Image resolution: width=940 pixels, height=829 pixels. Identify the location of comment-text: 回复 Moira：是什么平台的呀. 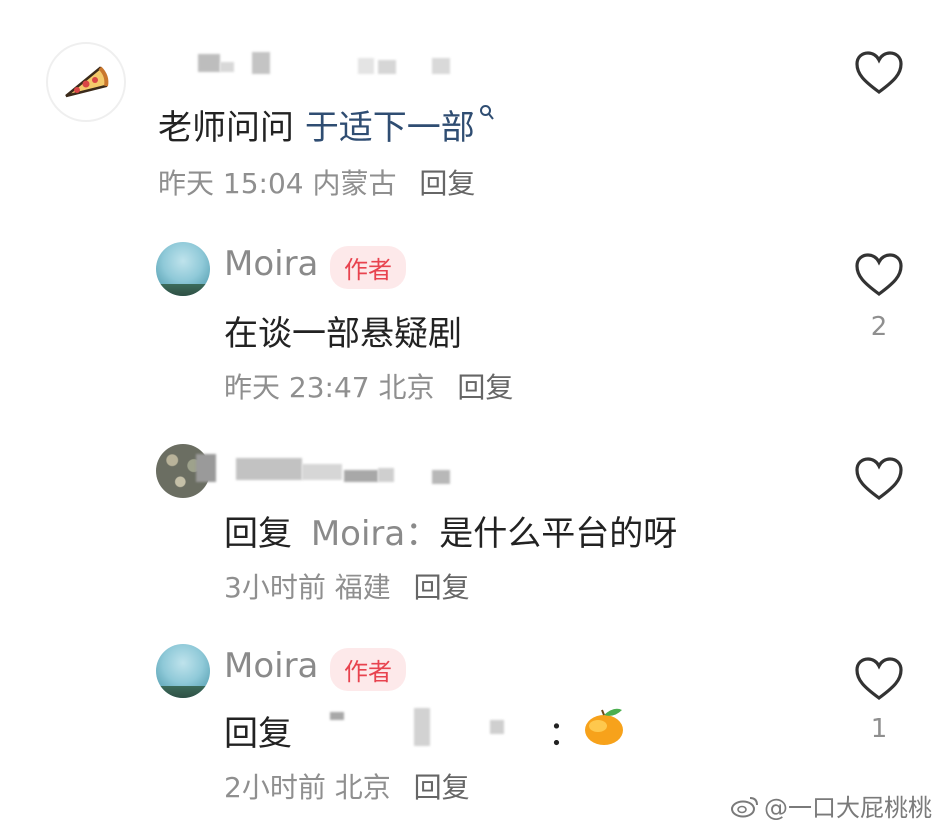
(450, 530).